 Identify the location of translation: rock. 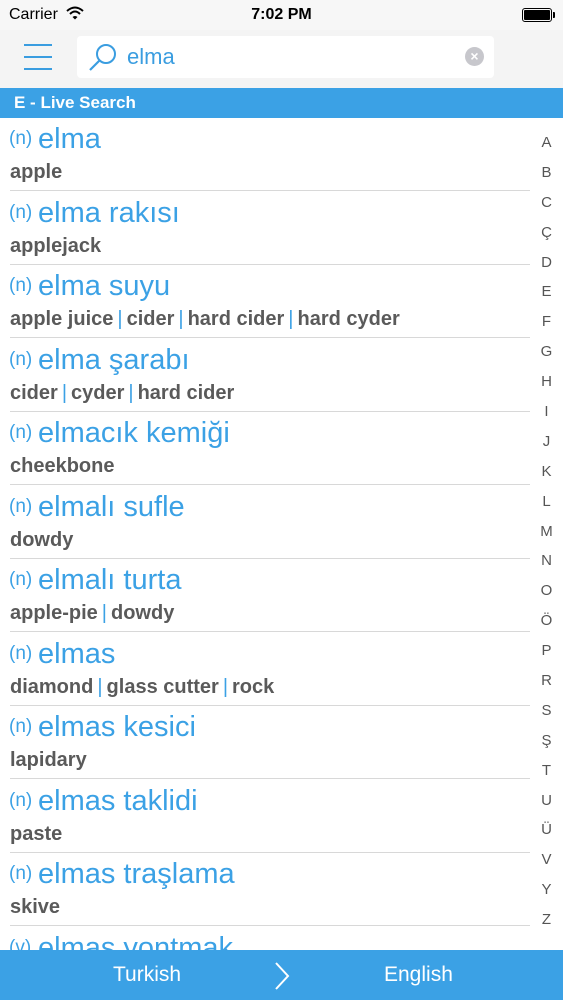
(253, 686).